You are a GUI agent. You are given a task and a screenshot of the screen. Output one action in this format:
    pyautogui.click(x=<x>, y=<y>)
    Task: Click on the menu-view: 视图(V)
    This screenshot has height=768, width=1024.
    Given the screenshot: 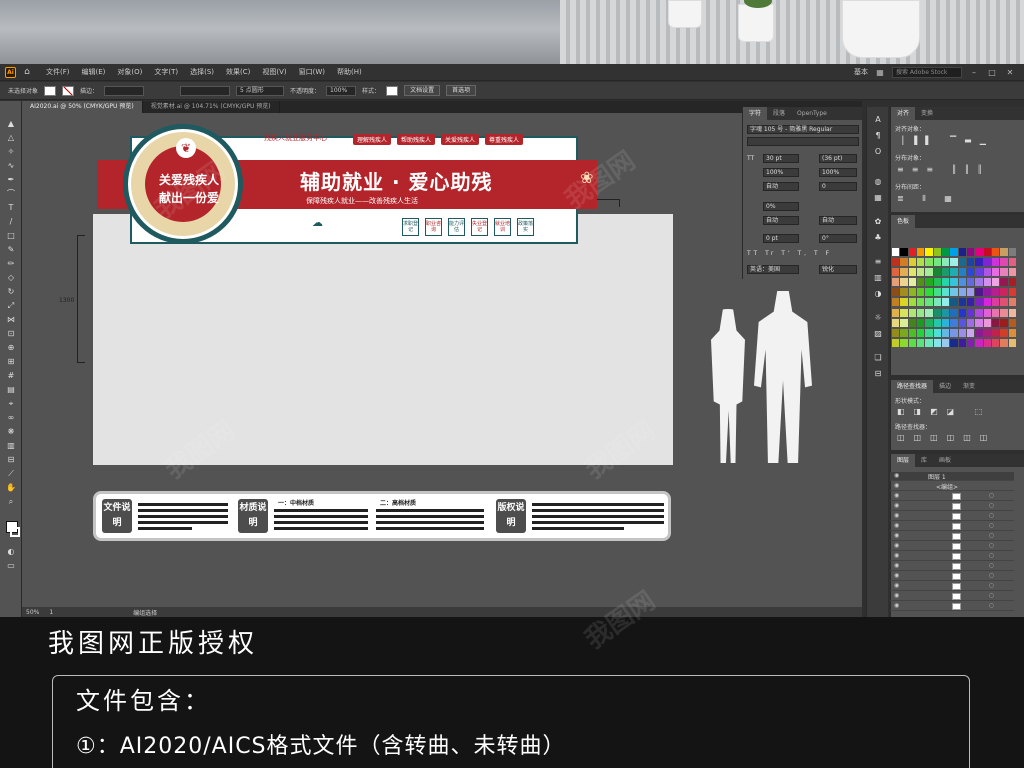 What is the action you would take?
    pyautogui.click(x=274, y=72)
    